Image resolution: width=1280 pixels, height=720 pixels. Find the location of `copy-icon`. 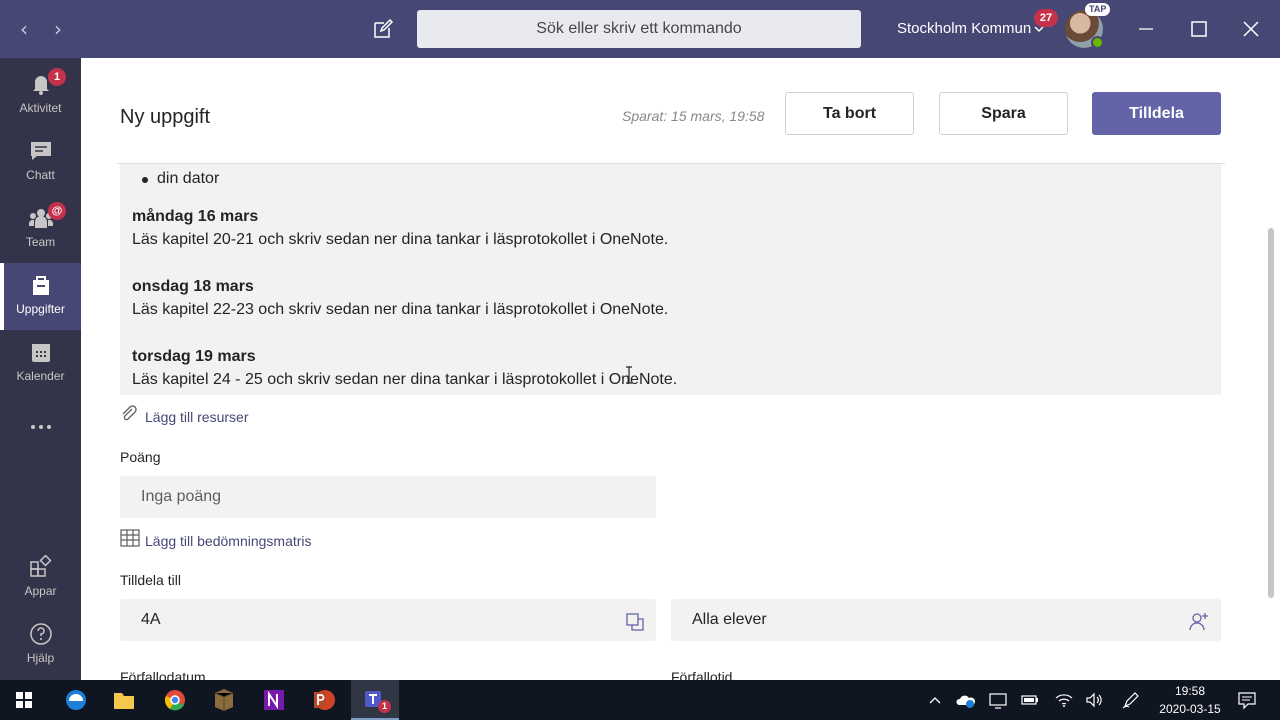

copy-icon is located at coordinates (635, 622).